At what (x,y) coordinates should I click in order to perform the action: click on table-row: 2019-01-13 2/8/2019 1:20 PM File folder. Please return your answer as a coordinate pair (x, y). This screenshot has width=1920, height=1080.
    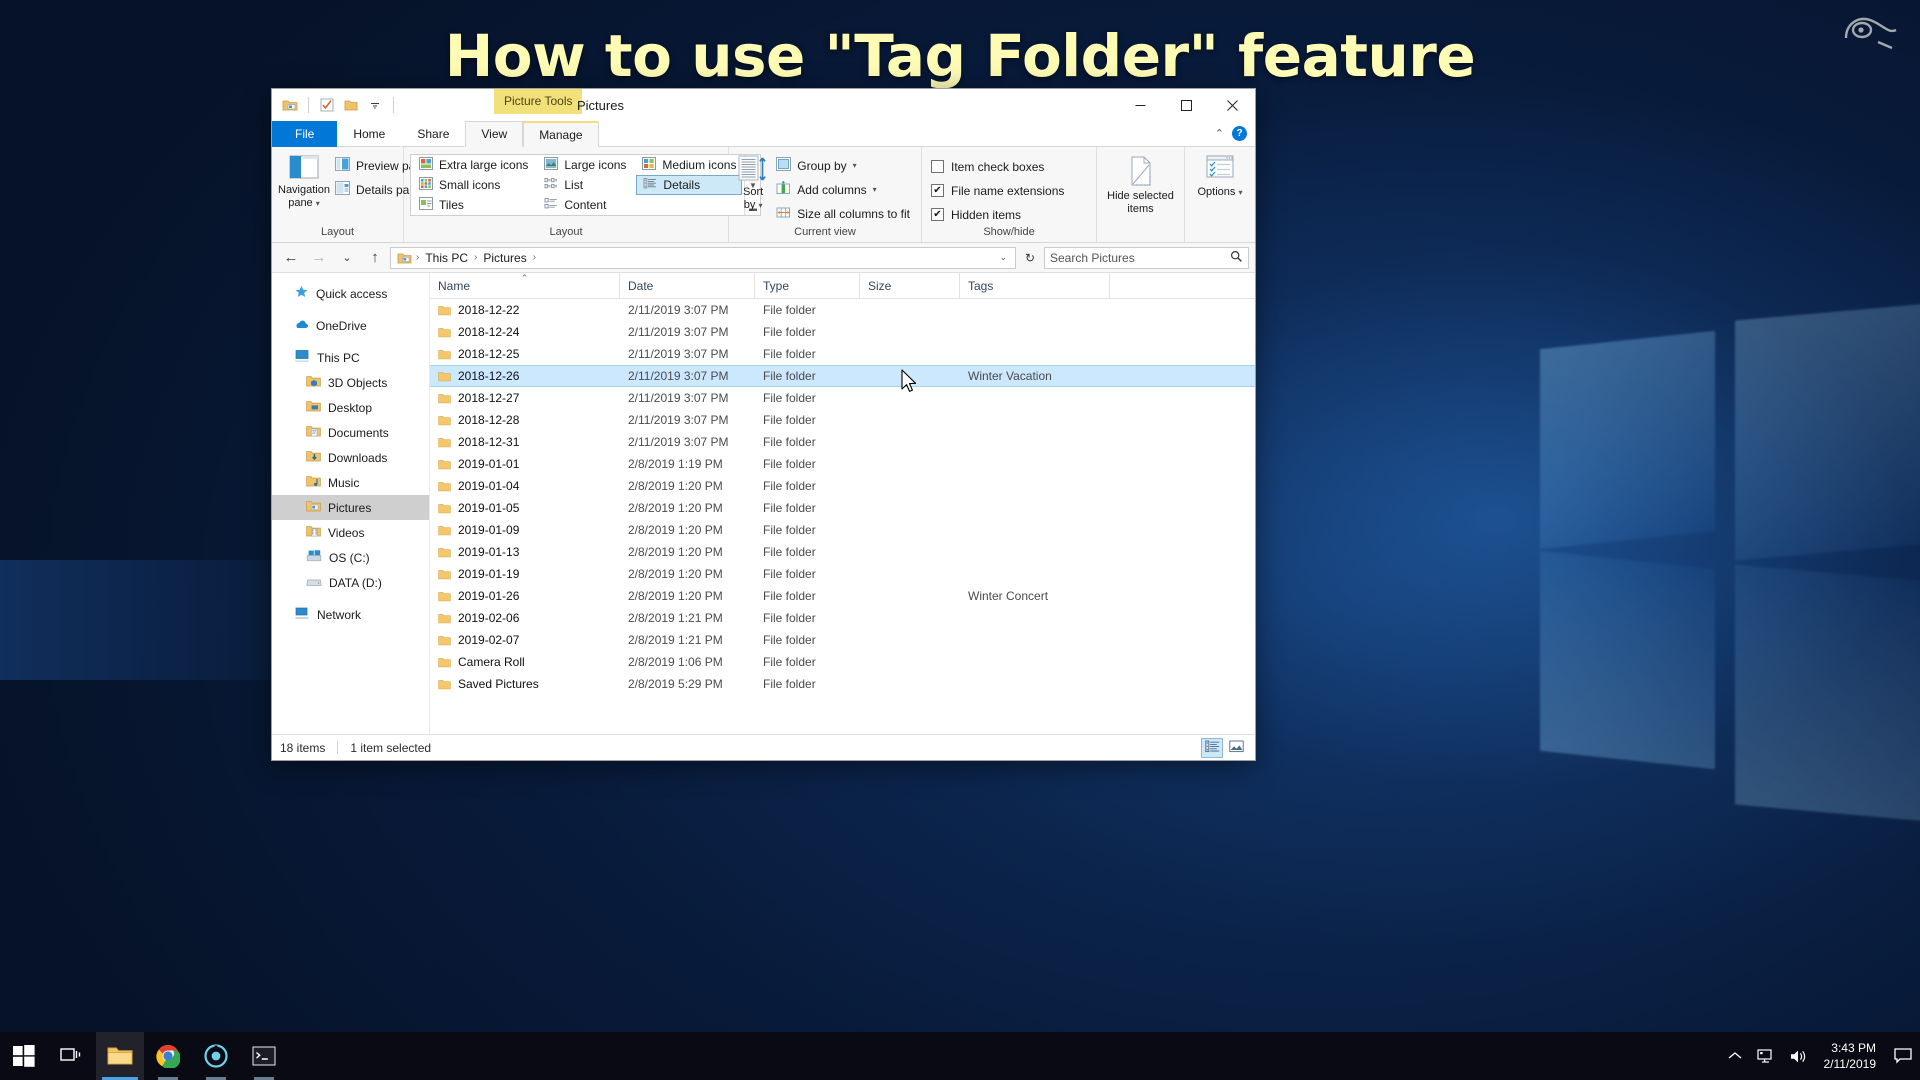
    Looking at the image, I should click on (842, 552).